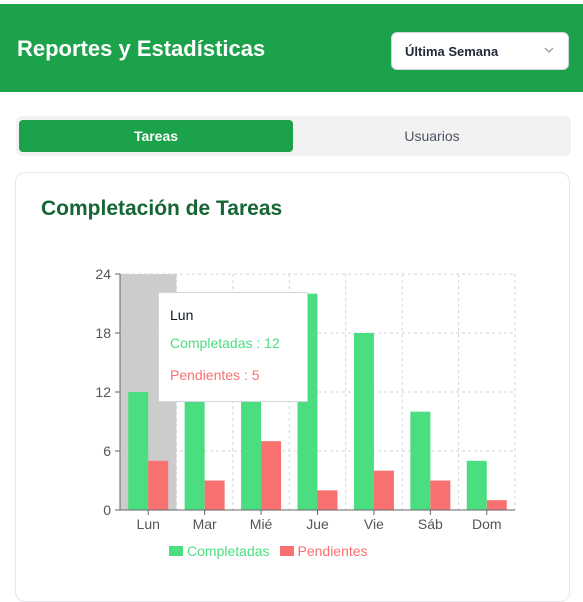 The image size is (583, 602). What do you see at coordinates (273, 551) in the screenshot?
I see `chart-legend: Completadas Pendientes` at bounding box center [273, 551].